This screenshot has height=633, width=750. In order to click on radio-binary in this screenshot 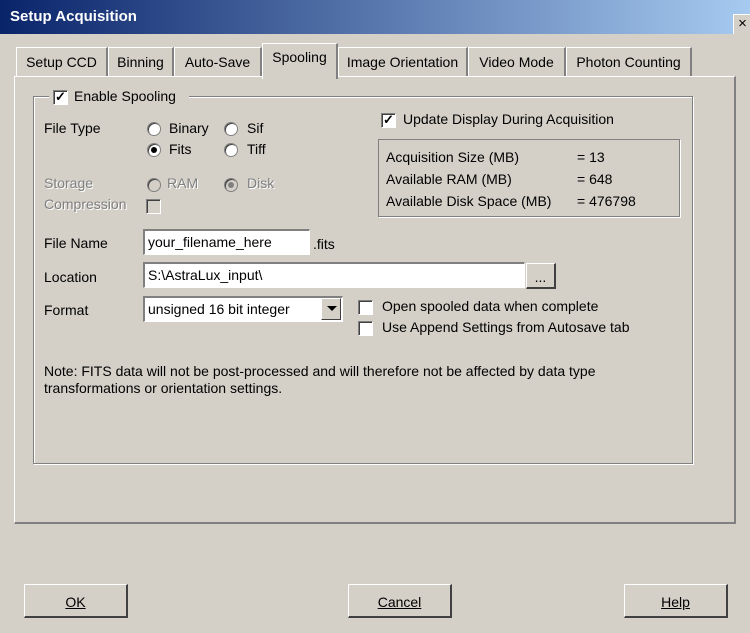, I will do `click(154, 129)`.